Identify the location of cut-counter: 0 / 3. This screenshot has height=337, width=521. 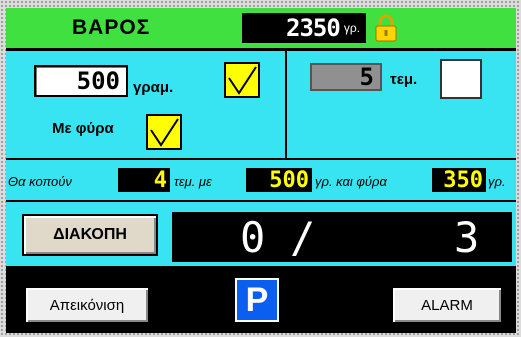
(342, 237).